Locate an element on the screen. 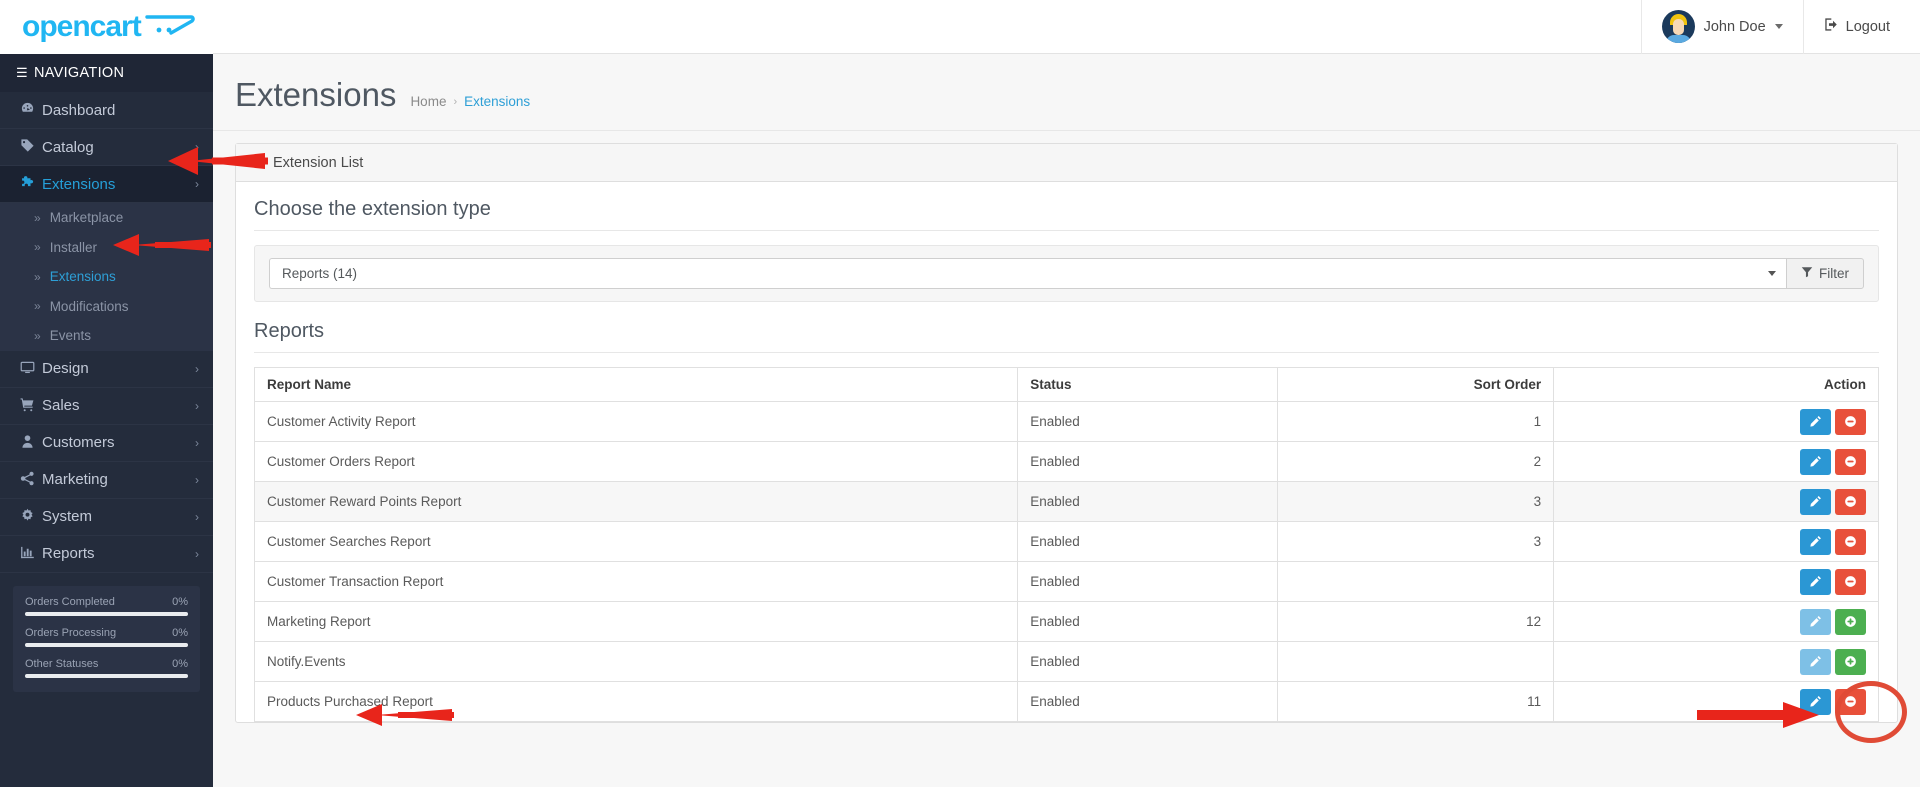 This screenshot has width=1920, height=787. table-row: Customer Reward Points Report Enabled 3 is located at coordinates (1066, 501).